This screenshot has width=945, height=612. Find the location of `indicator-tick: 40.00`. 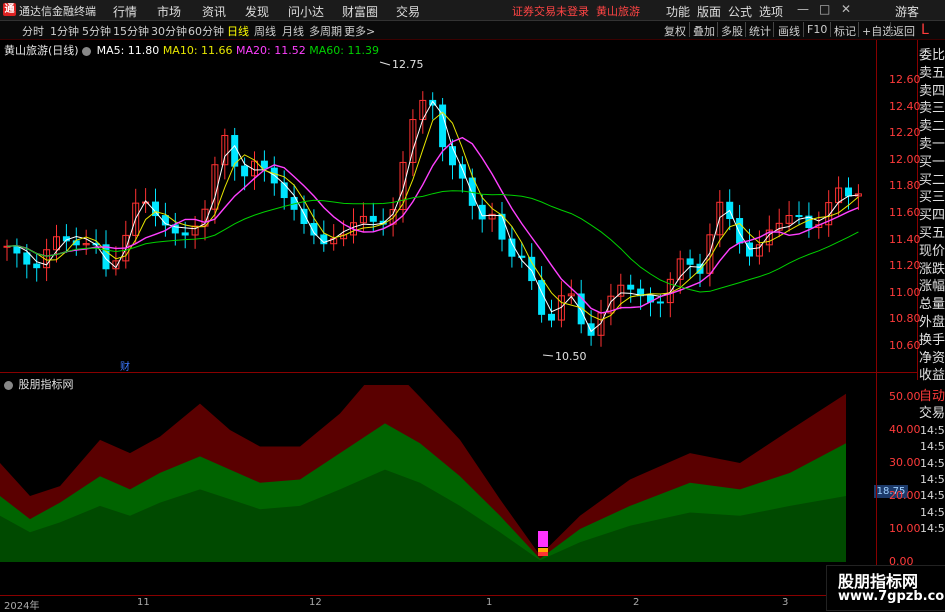

indicator-tick: 40.00 is located at coordinates (905, 429).